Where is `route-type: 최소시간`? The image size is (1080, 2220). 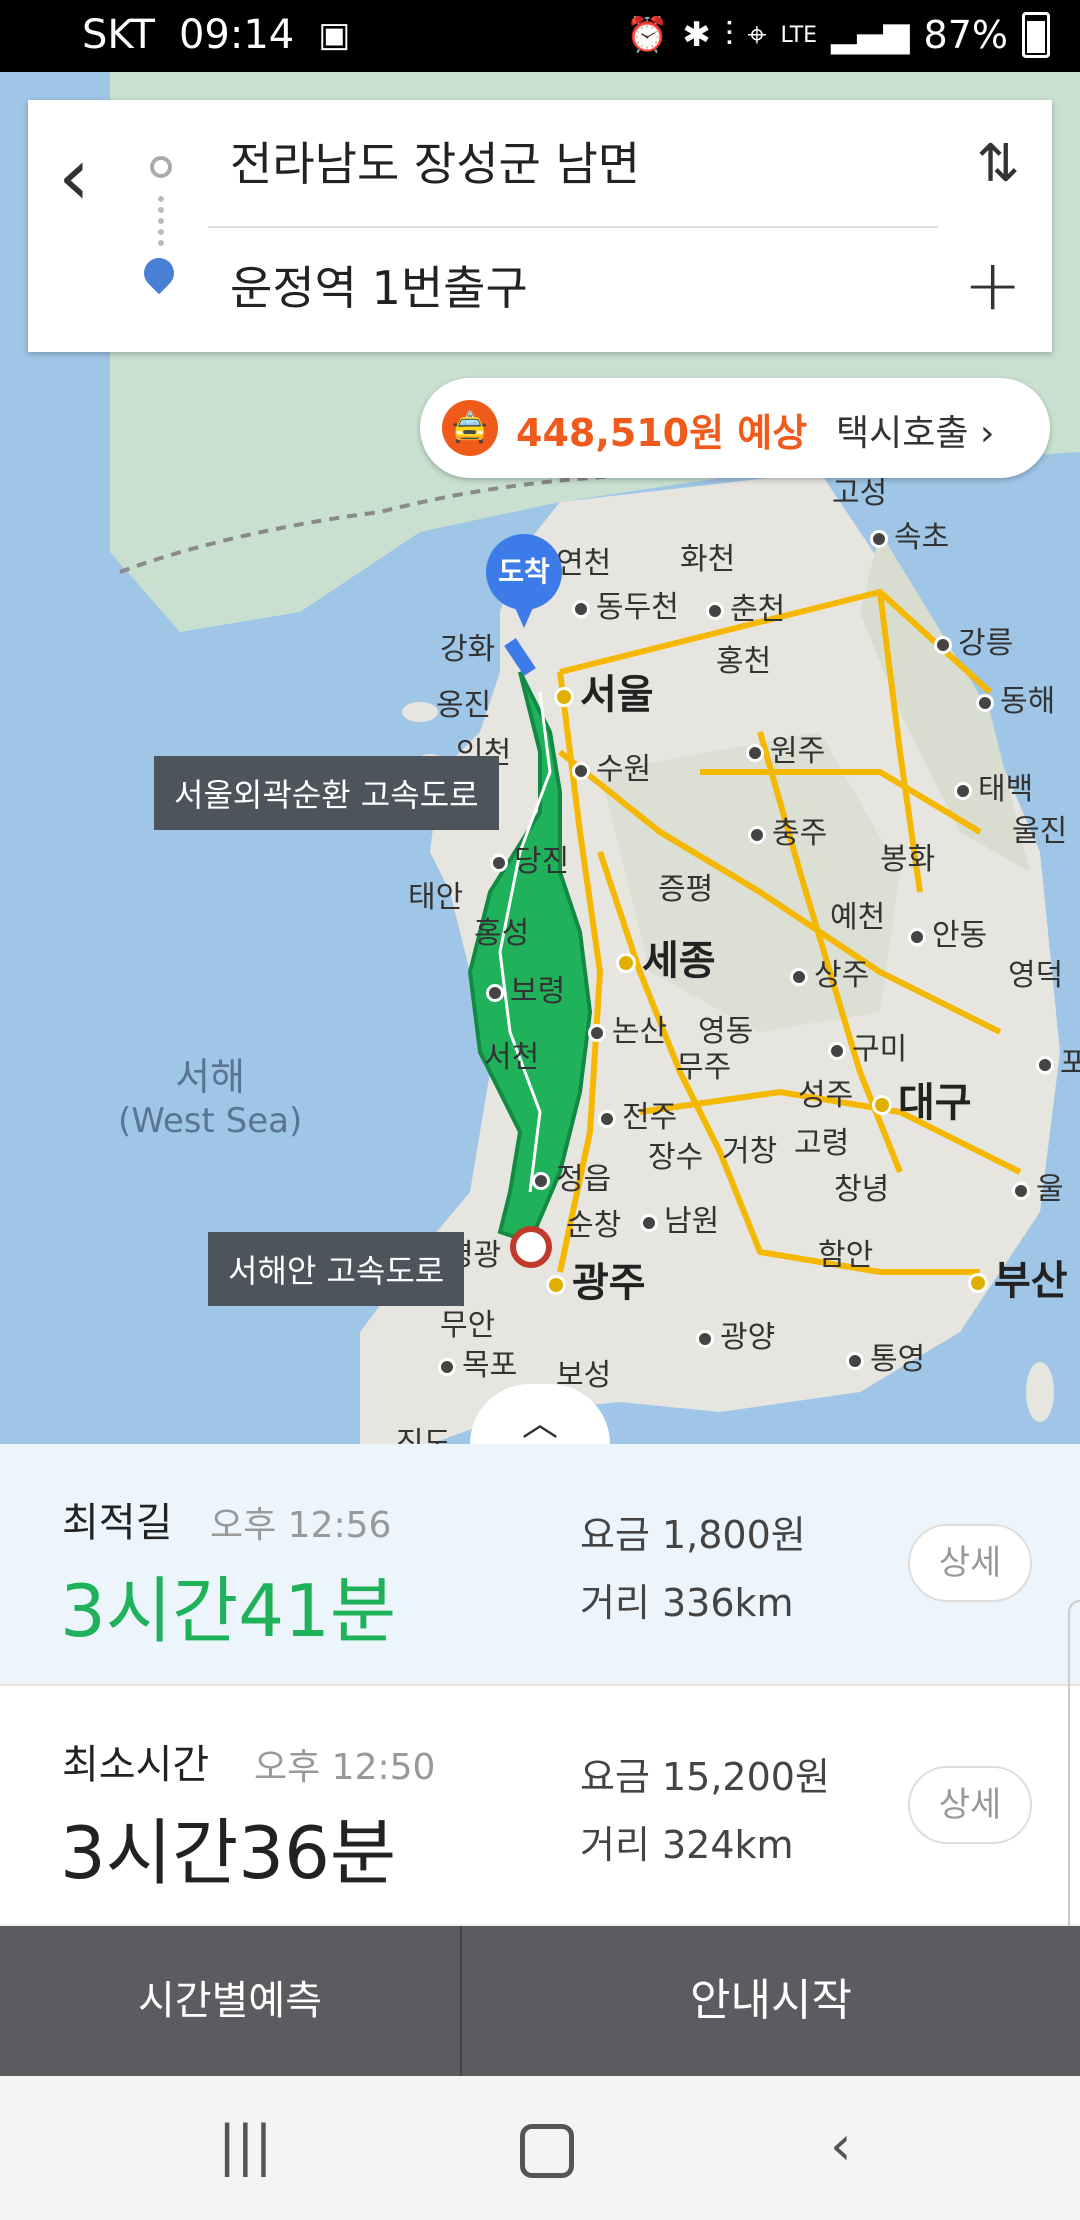
route-type: 최소시간 is located at coordinates (136, 1765).